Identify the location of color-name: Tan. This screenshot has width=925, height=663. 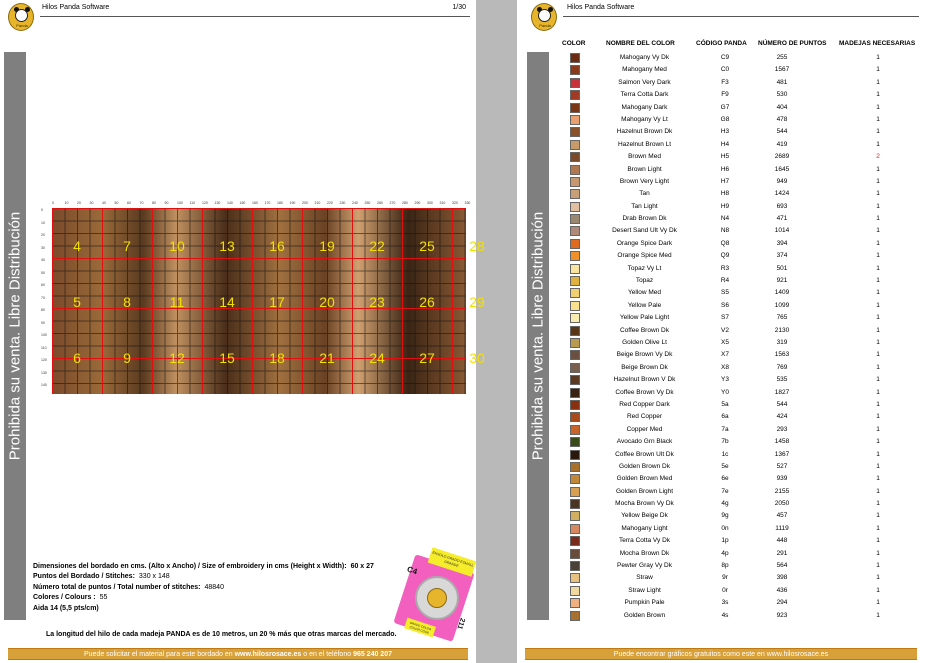
(644, 194).